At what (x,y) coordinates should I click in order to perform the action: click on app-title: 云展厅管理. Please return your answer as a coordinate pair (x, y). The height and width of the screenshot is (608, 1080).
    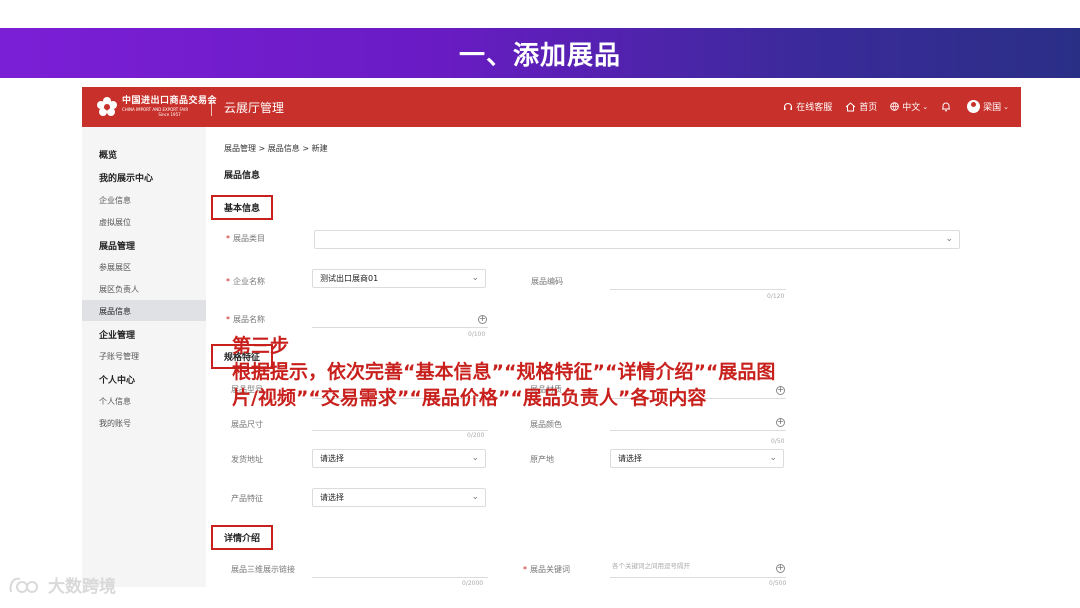
    Looking at the image, I should click on (254, 108).